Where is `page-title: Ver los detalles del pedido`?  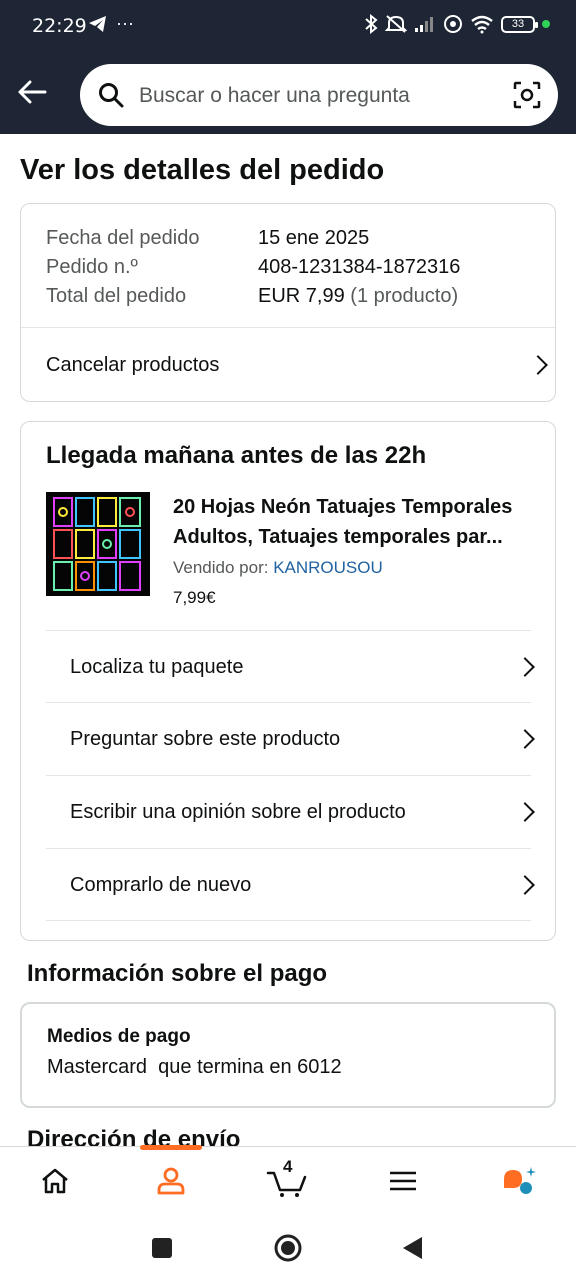 page-title: Ver los detalles del pedido is located at coordinates (202, 170).